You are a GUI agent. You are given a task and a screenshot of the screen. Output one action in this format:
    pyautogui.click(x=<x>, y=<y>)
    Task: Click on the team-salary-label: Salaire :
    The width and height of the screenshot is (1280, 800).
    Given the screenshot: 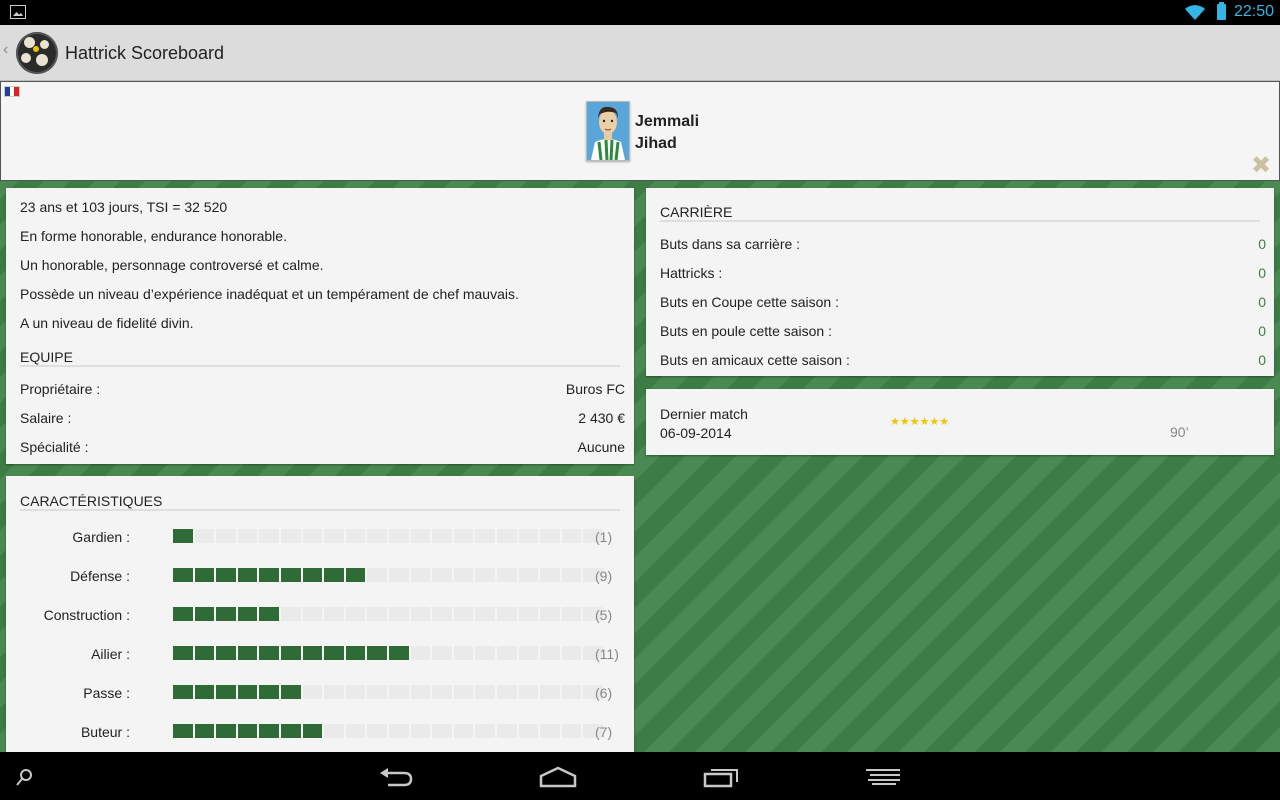 What is the action you would take?
    pyautogui.click(x=46, y=418)
    